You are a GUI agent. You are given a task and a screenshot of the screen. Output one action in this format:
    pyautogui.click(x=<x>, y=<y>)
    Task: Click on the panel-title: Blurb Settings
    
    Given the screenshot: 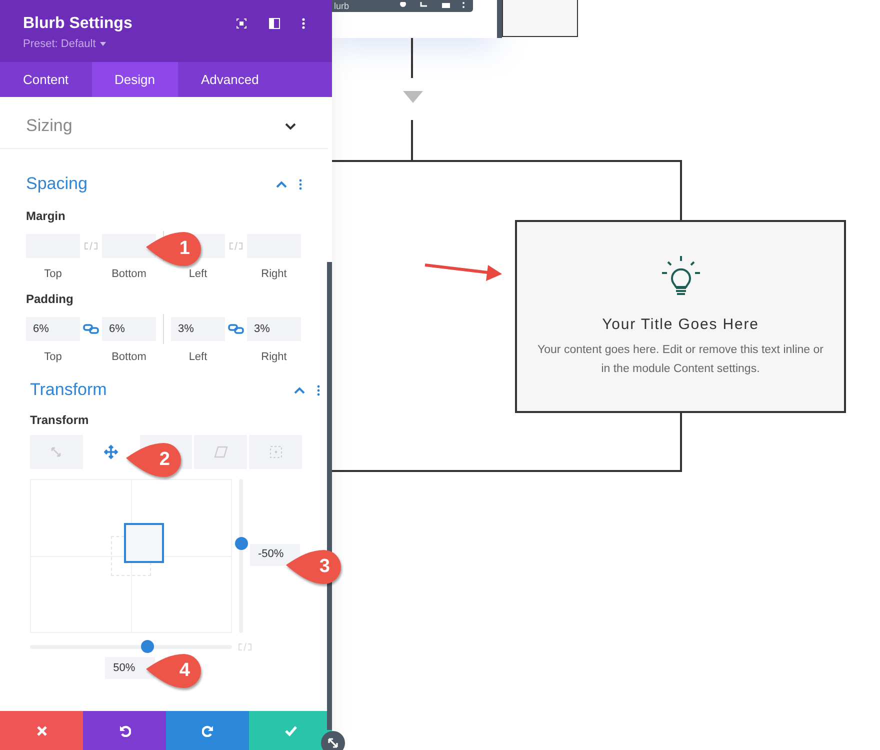 What is the action you would take?
    pyautogui.click(x=77, y=24)
    